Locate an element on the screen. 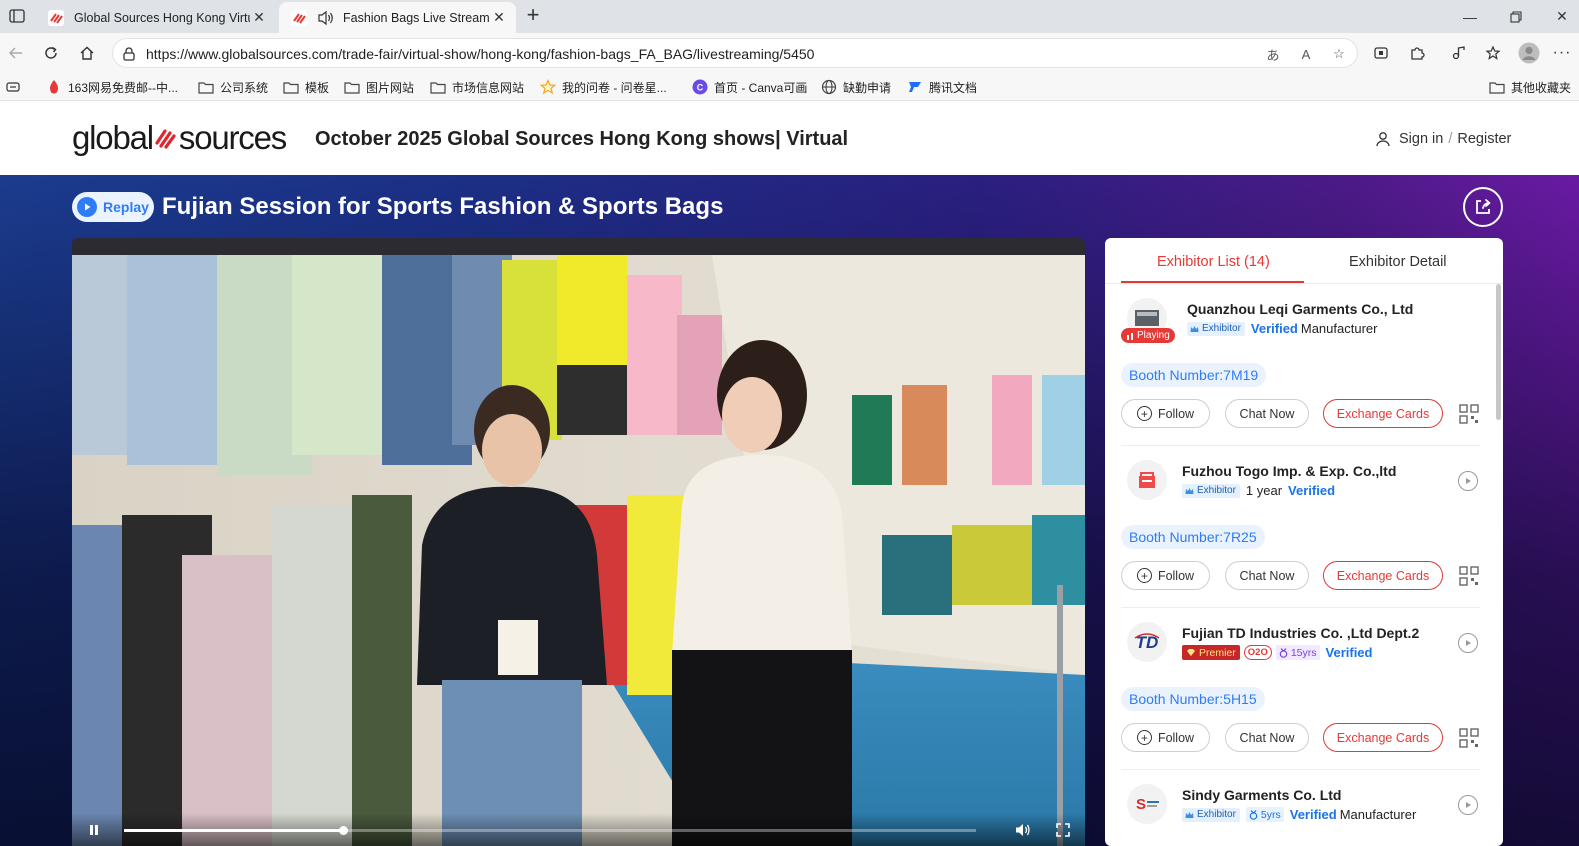  sign-in-link: Sign in is located at coordinates (1421, 139).